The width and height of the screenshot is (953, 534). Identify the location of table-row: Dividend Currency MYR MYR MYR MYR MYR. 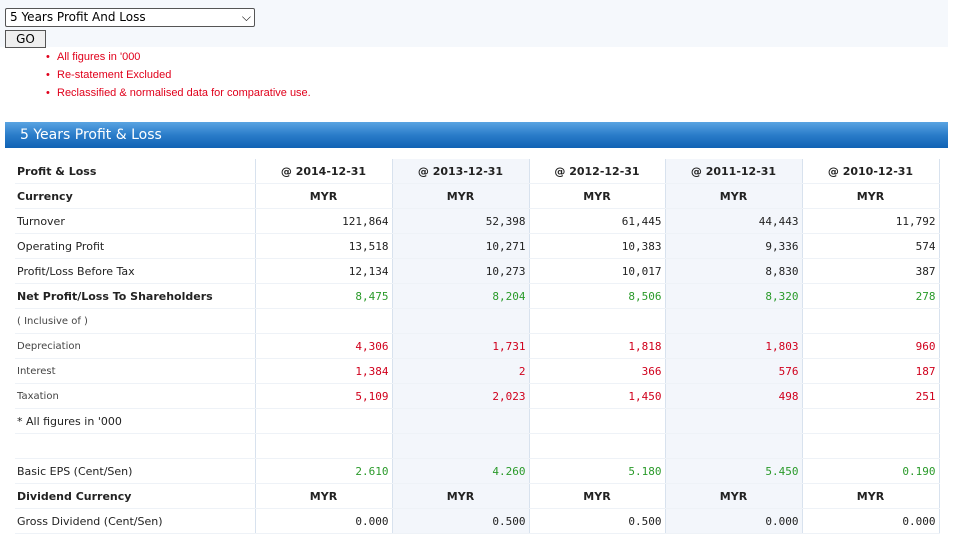
(477, 496).